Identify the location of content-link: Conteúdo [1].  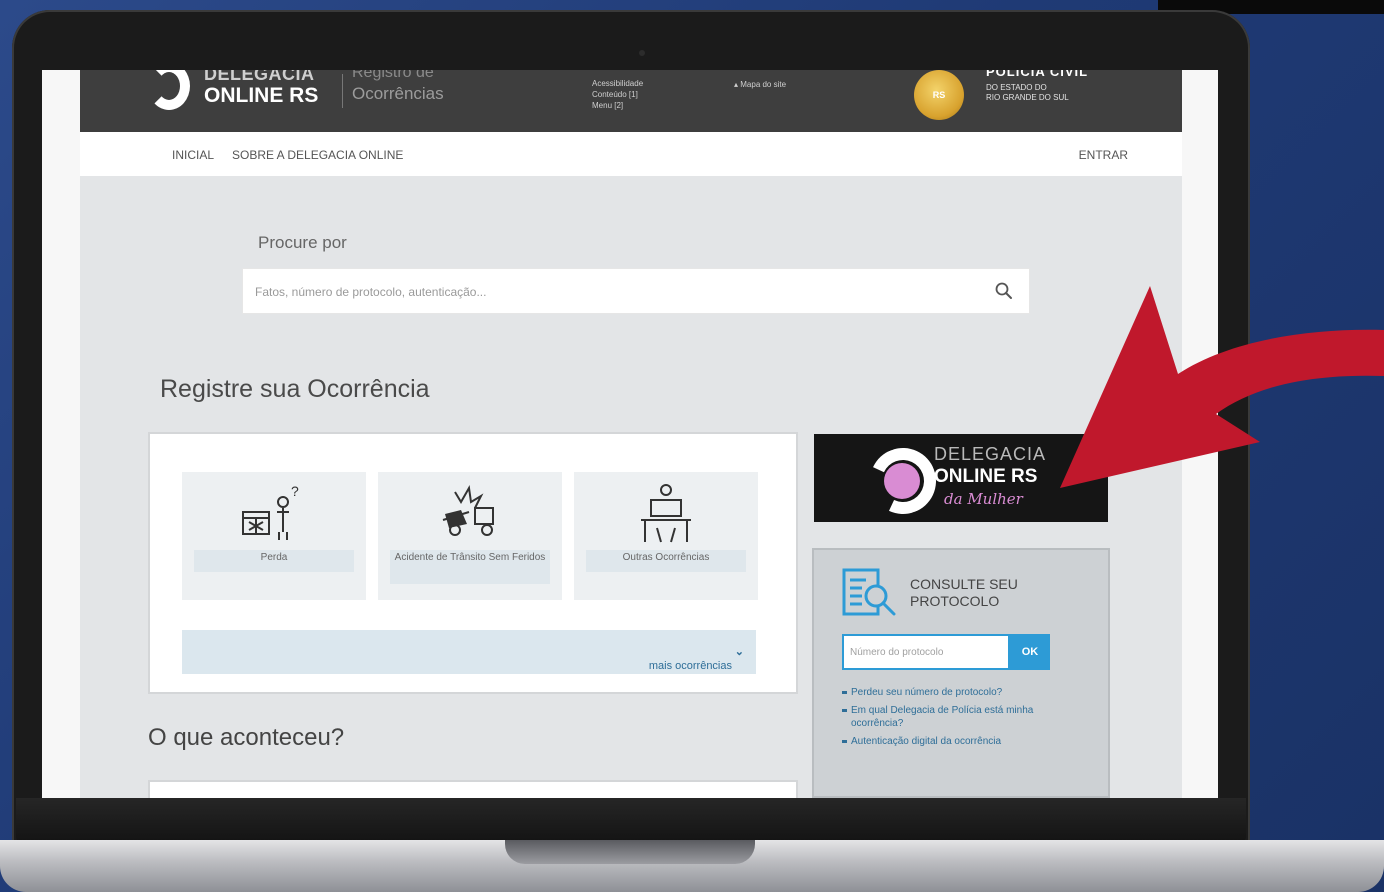
(617, 94).